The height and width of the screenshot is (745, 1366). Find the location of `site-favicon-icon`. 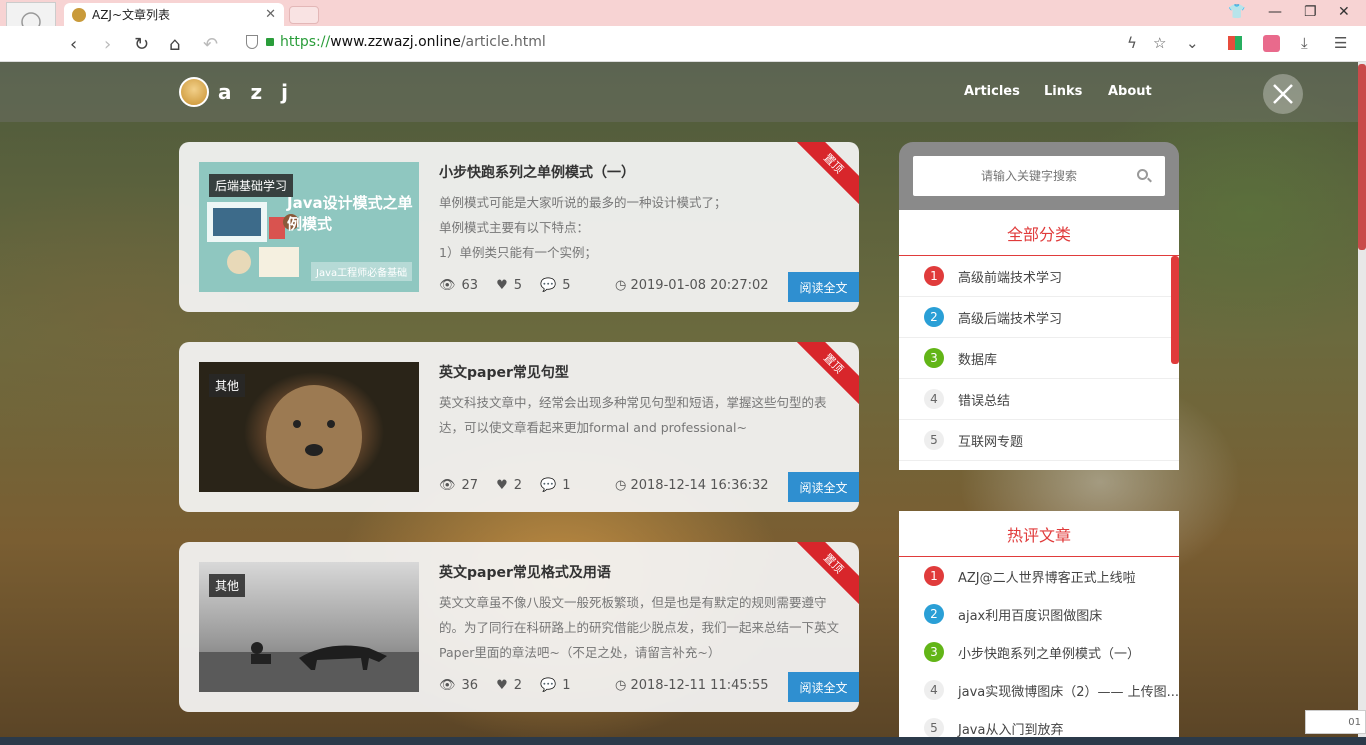

site-favicon-icon is located at coordinates (79, 14).